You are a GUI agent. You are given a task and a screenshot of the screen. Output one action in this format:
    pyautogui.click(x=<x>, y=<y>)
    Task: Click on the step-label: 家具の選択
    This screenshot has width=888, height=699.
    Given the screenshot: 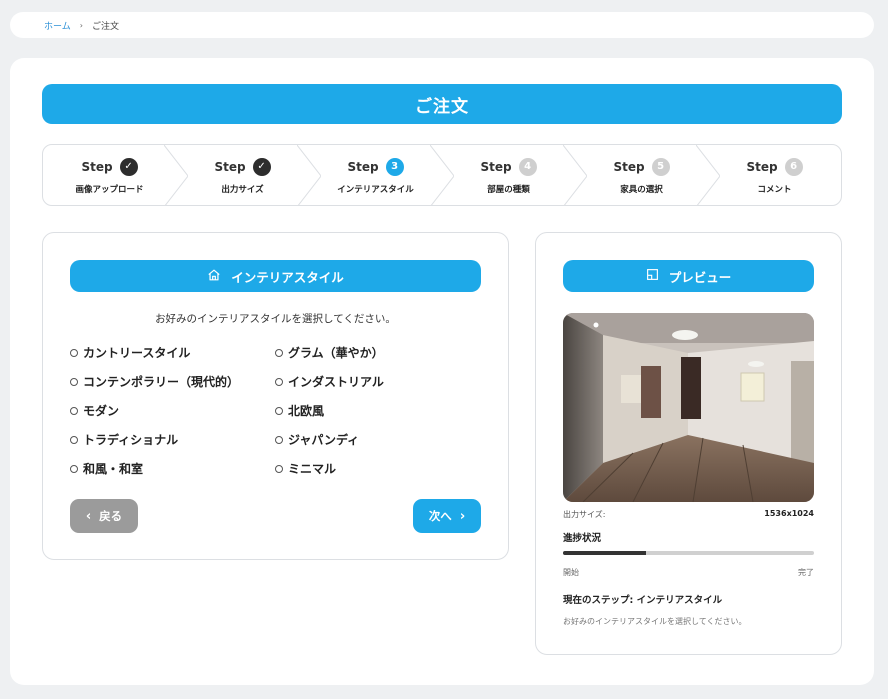 What is the action you would take?
    pyautogui.click(x=641, y=189)
    